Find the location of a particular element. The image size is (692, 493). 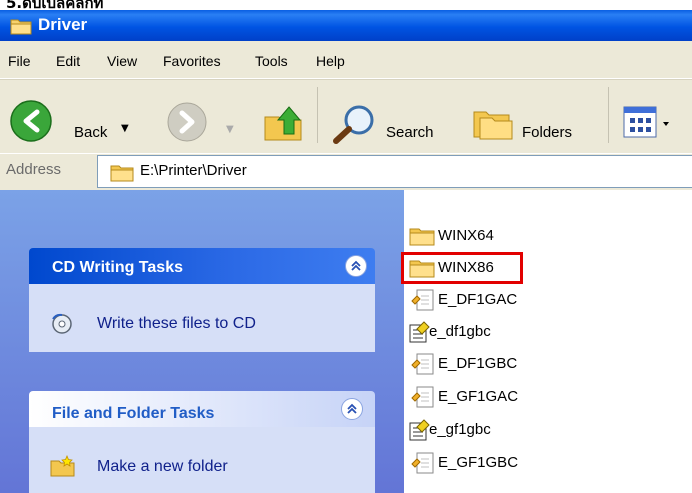

title-bar is located at coordinates (346, 25).